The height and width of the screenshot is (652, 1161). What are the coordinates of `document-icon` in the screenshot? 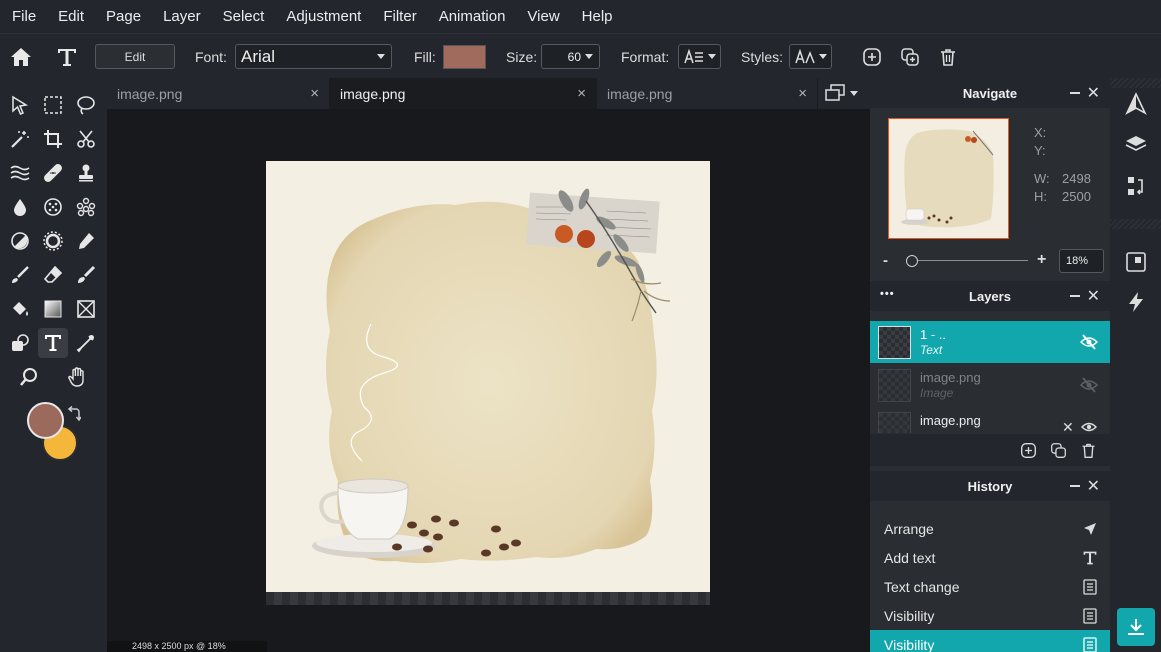 It's located at (1090, 644).